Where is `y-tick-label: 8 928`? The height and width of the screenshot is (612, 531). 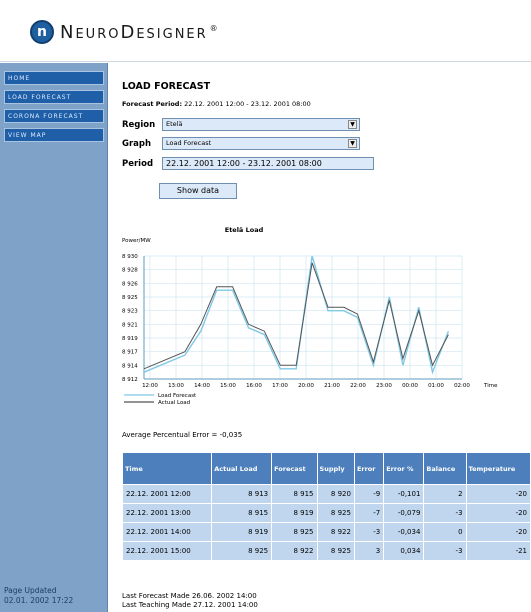 y-tick-label: 8 928 is located at coordinates (130, 271).